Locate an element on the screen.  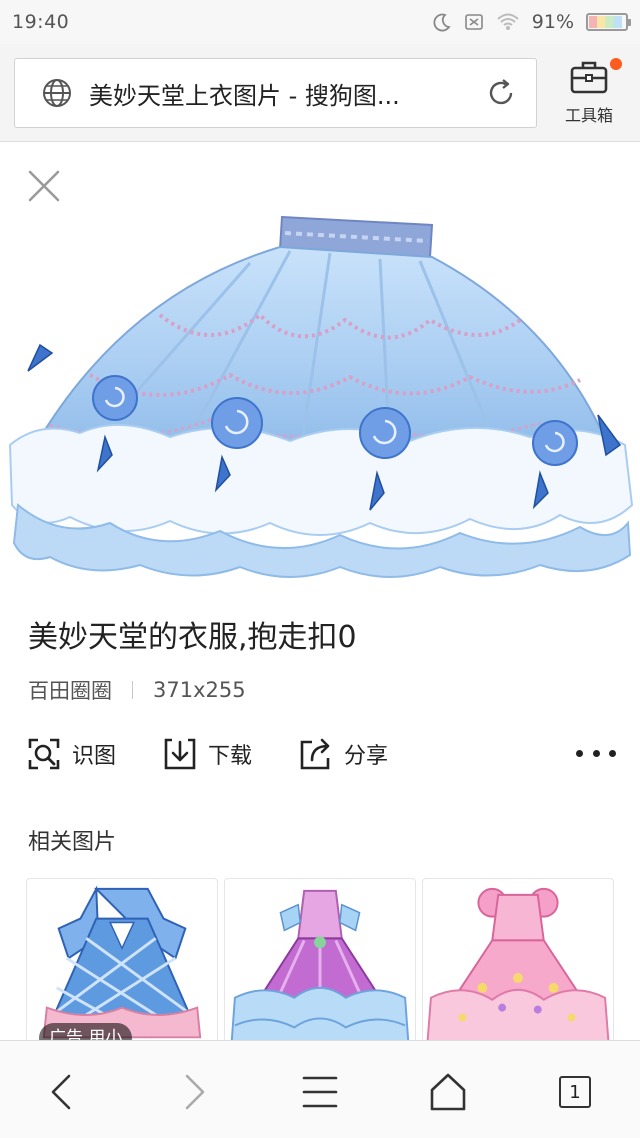
reload-icon is located at coordinates (501, 93).